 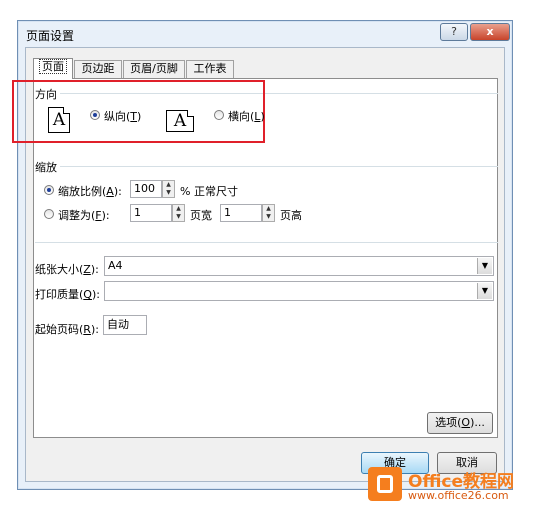 I want to click on help-icon: ?, so click(x=454, y=31).